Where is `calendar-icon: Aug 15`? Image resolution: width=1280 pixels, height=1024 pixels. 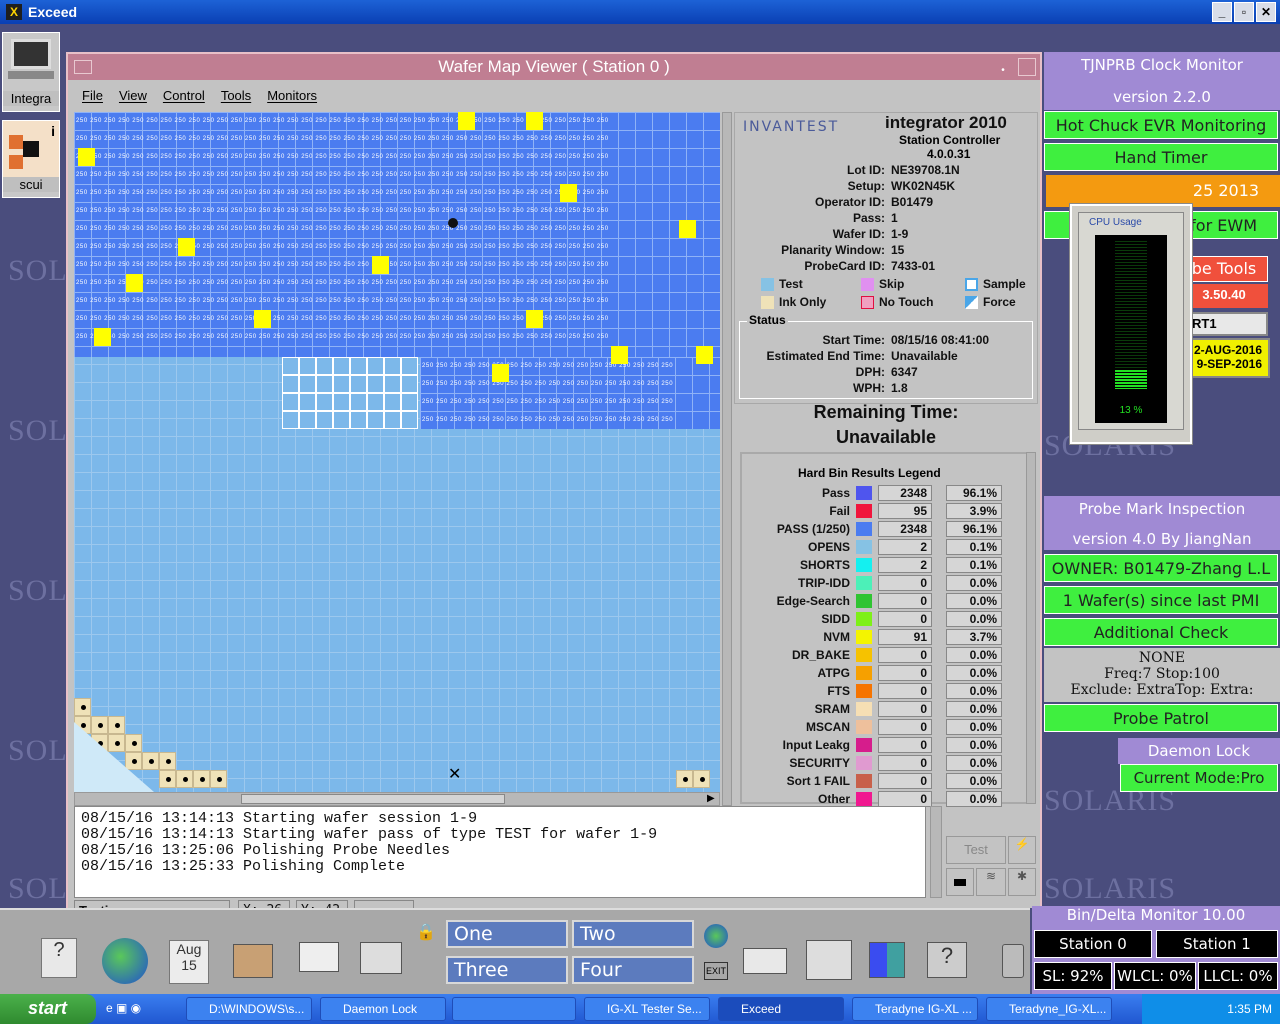
calendar-icon: Aug 15 is located at coordinates (189, 955).